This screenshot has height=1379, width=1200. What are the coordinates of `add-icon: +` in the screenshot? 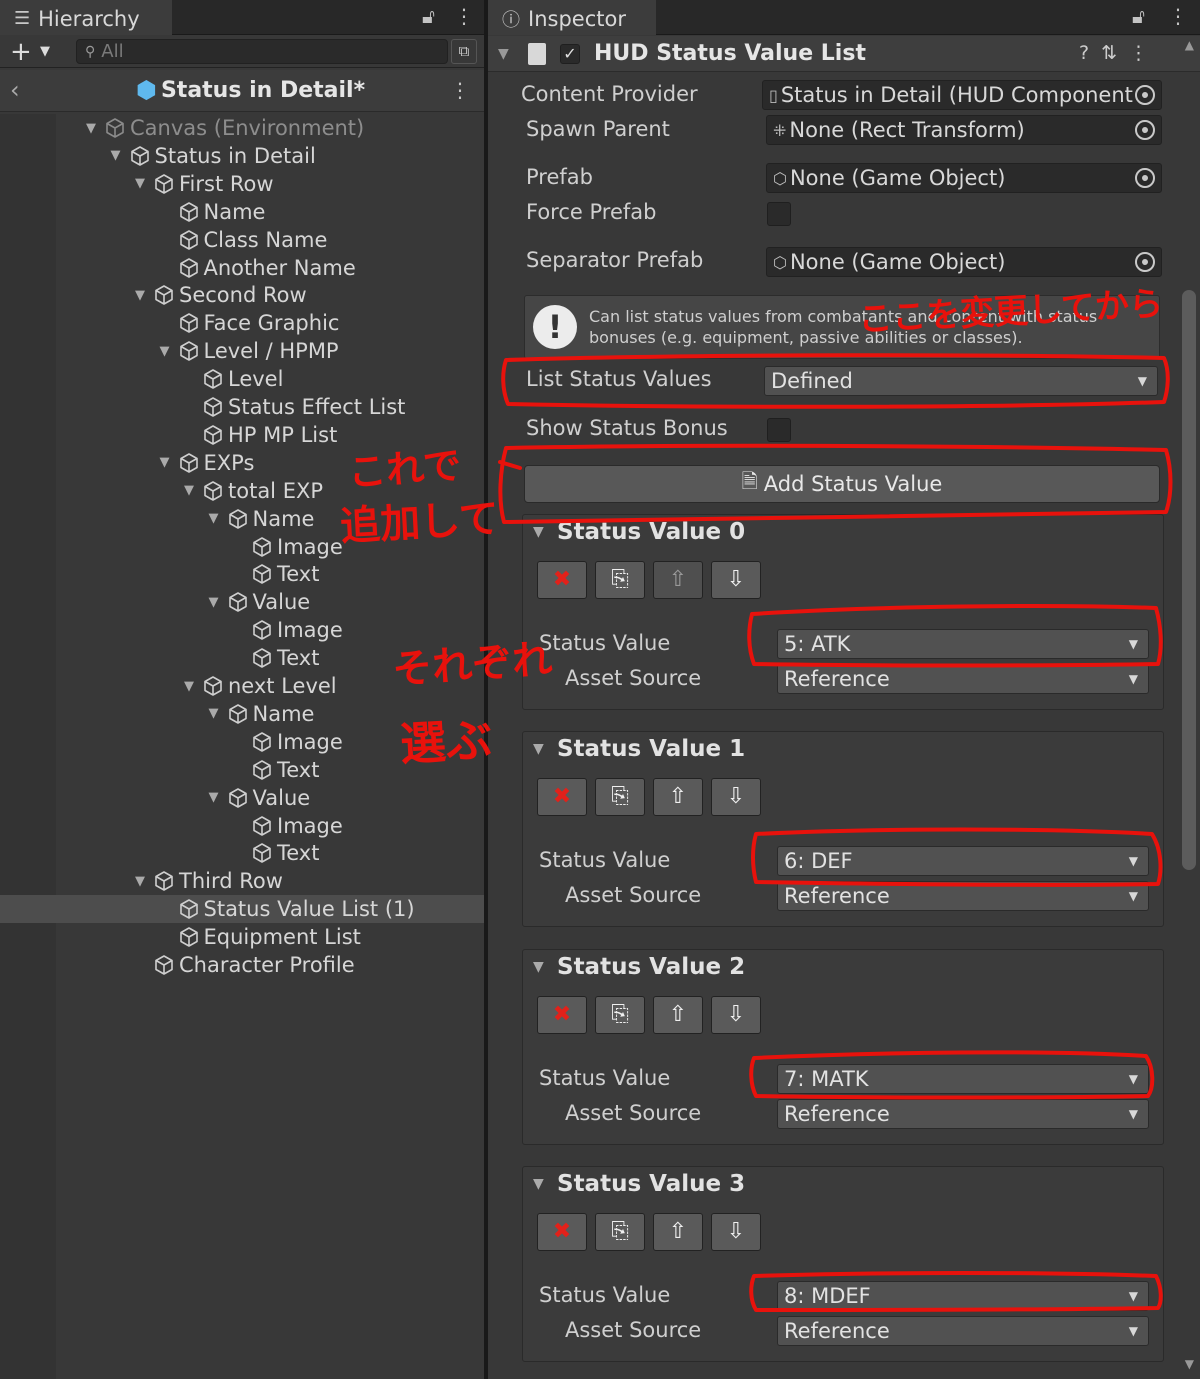 It's located at (21, 52).